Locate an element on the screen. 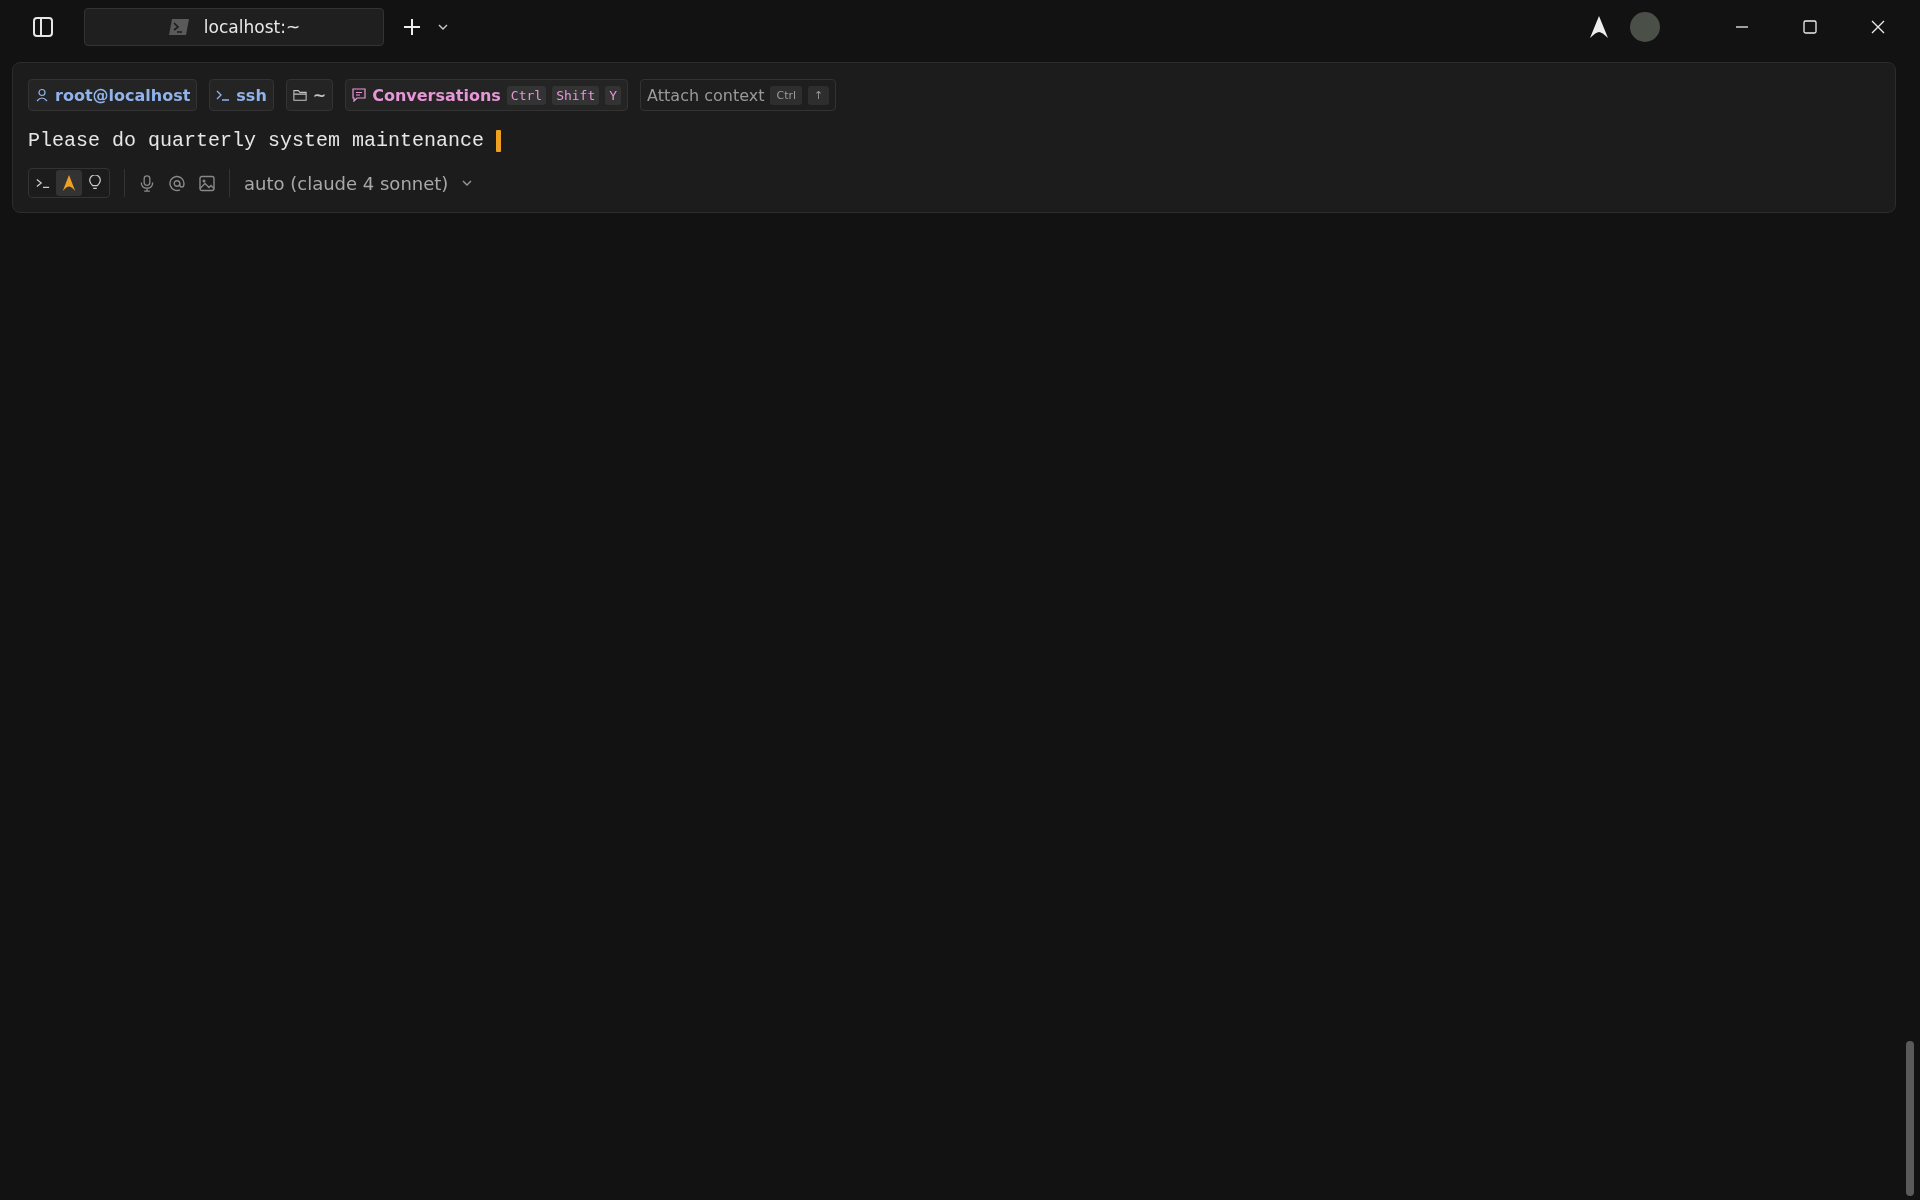 This screenshot has height=1200, width=1920. prompt-field: Please do quarterly system maintenance is located at coordinates (953, 140).